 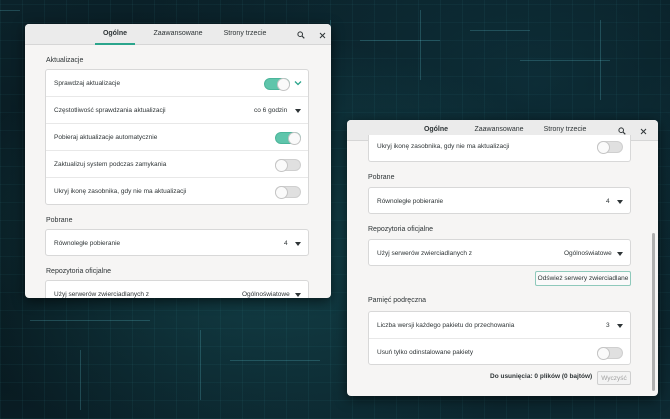 What do you see at coordinates (177, 83) in the screenshot?
I see `row-check-updates: Sprawdzaj aktualizacje` at bounding box center [177, 83].